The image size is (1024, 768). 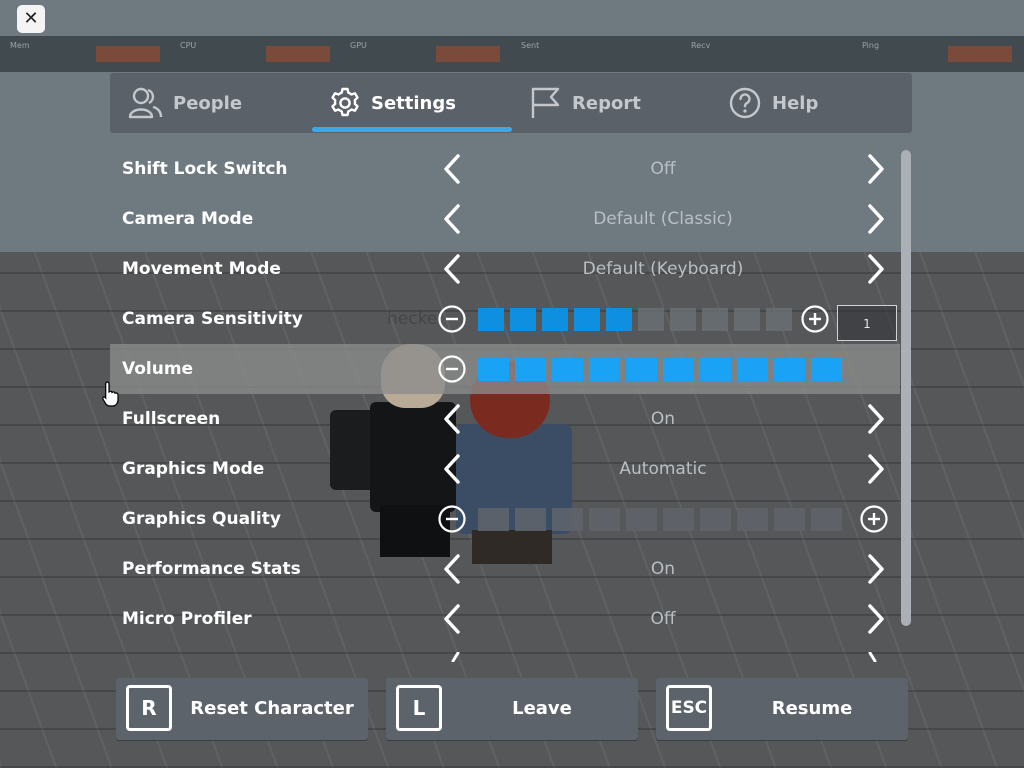 I want to click on stat-label: Recv, so click(x=701, y=45).